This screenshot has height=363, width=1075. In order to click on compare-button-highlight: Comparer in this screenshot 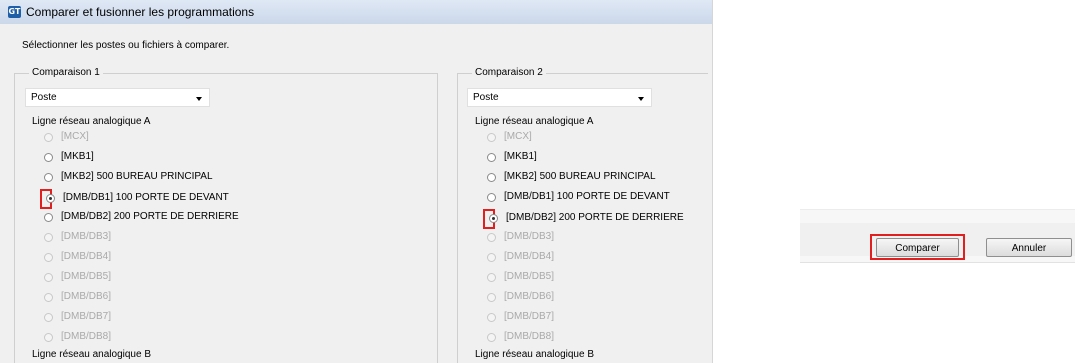, I will do `click(917, 247)`.